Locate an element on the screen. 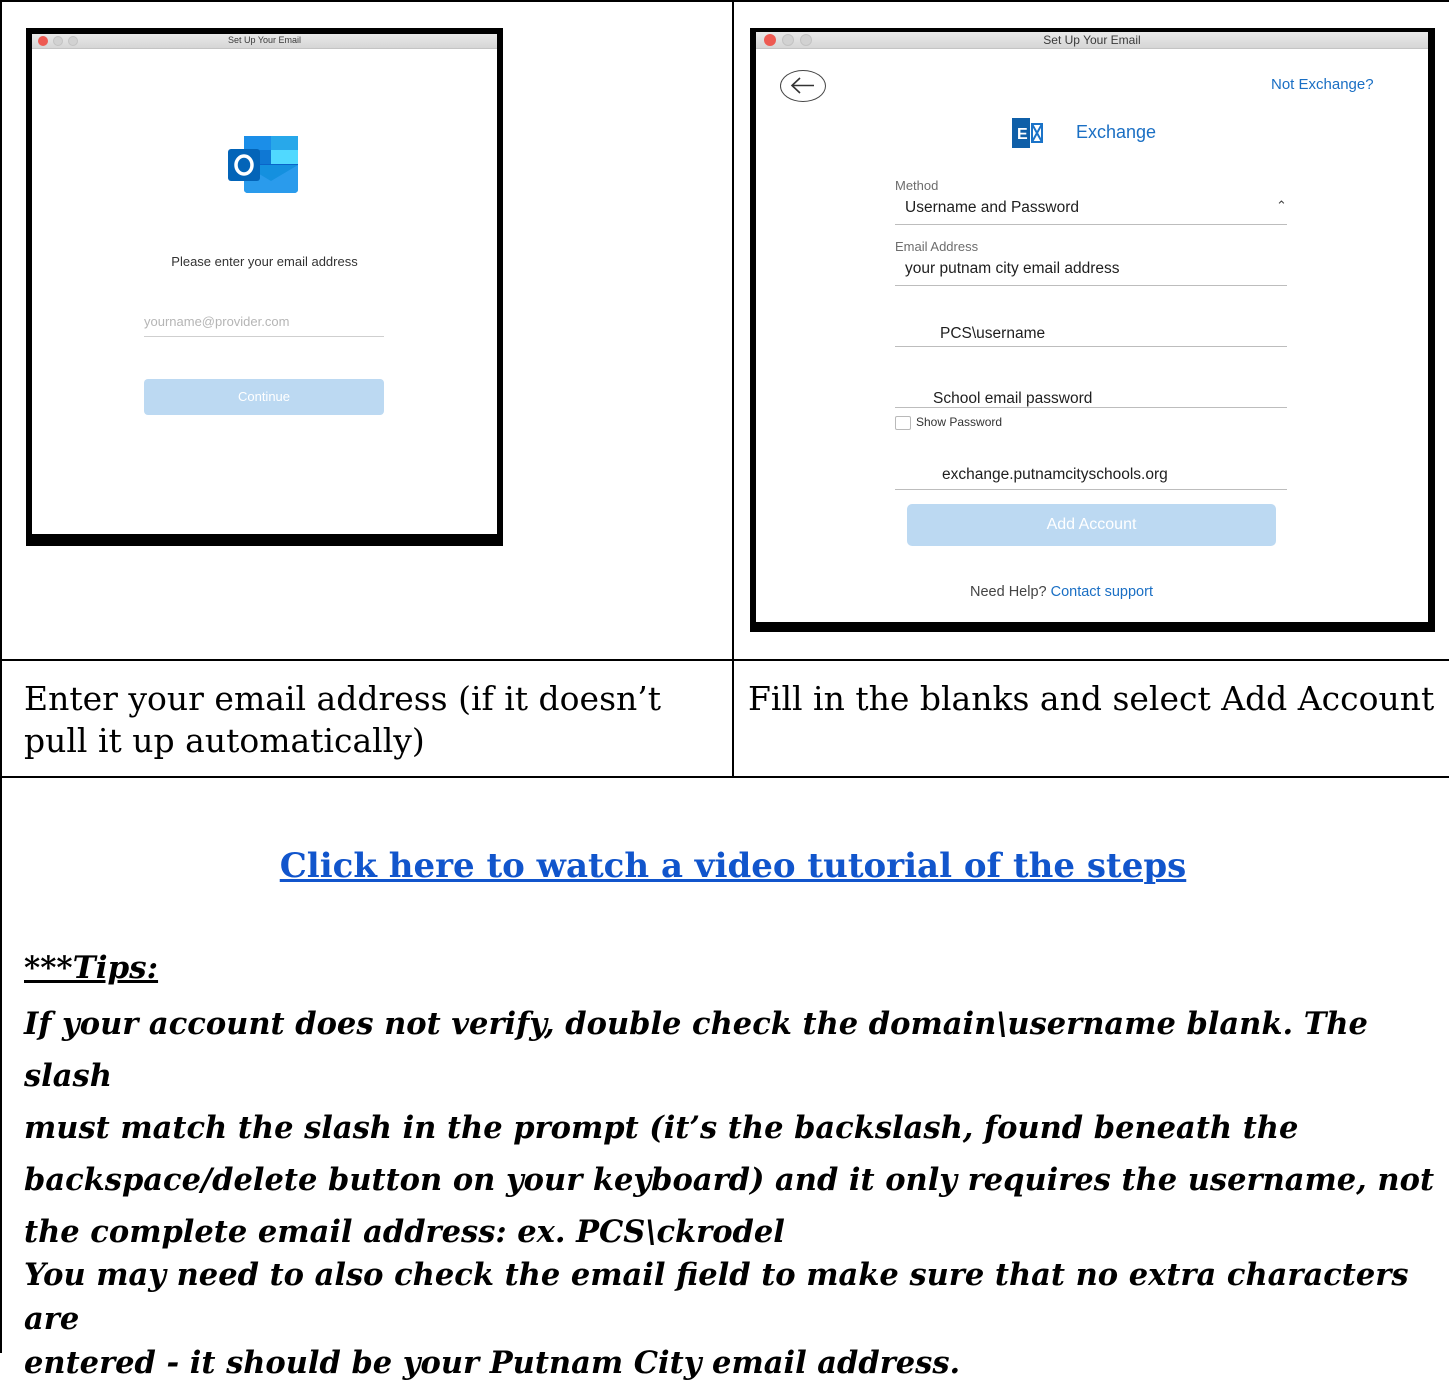 The height and width of the screenshot is (1385, 1449). show-password-checkbox is located at coordinates (903, 423).